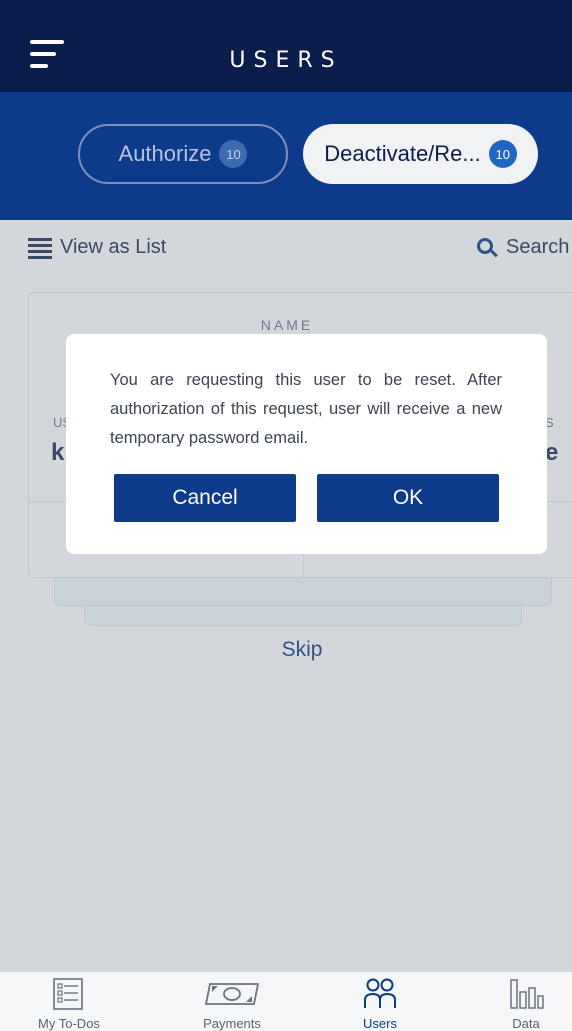 The width and height of the screenshot is (572, 1031). I want to click on tab-authorize: Authorize 10, so click(183, 154).